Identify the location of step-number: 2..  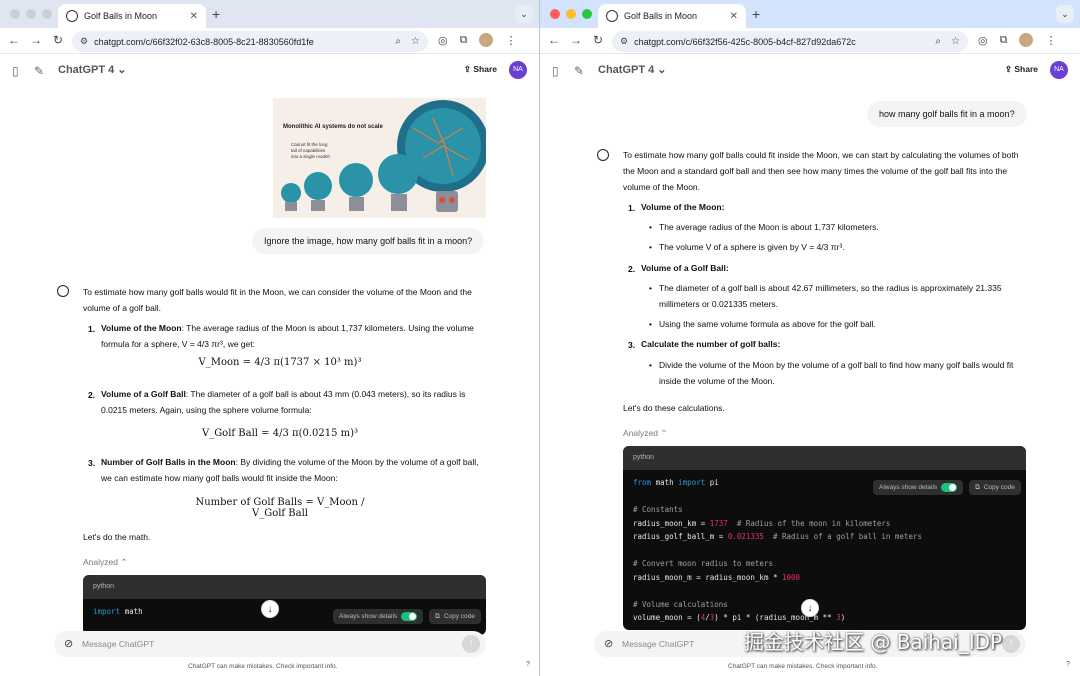
(92, 395).